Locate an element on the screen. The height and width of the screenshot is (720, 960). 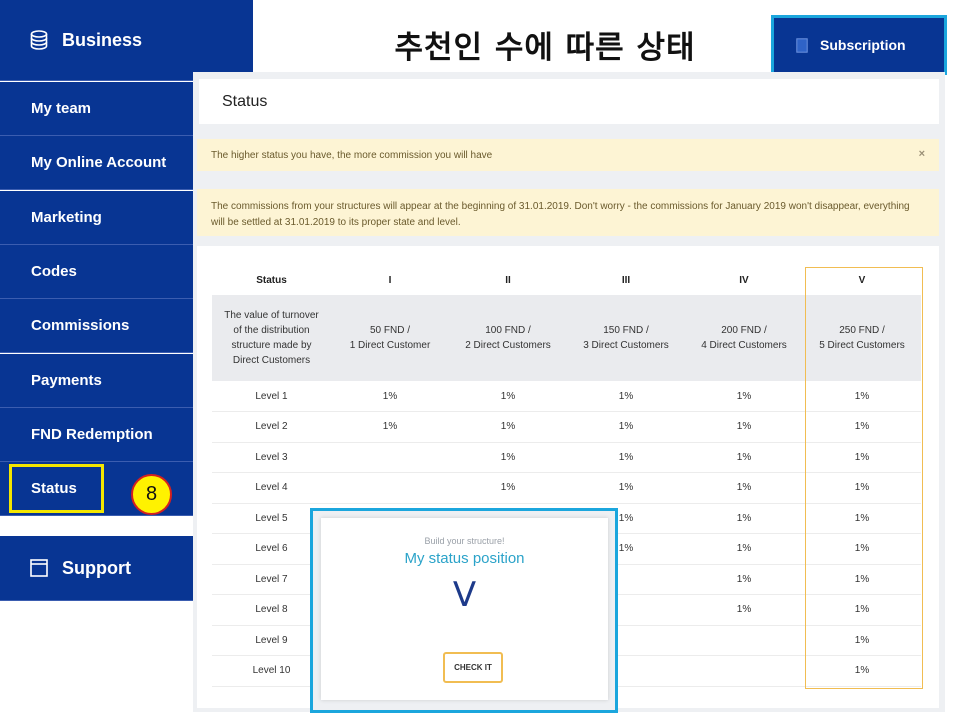
subscription-button: Subscription is located at coordinates (859, 45).